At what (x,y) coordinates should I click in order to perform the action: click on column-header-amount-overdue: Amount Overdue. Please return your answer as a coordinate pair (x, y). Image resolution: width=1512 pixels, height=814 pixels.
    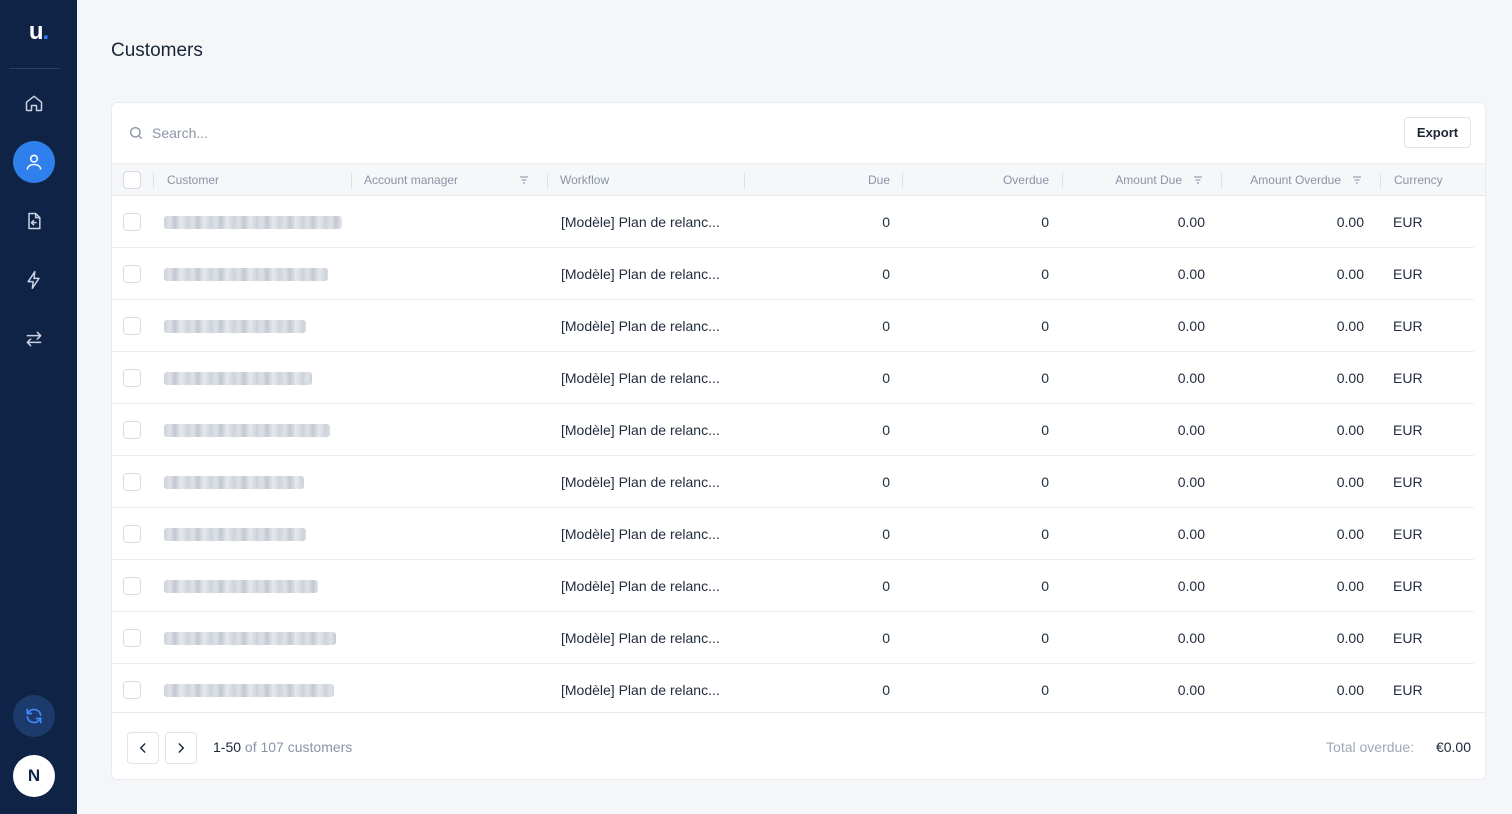
    Looking at the image, I should click on (1286, 180).